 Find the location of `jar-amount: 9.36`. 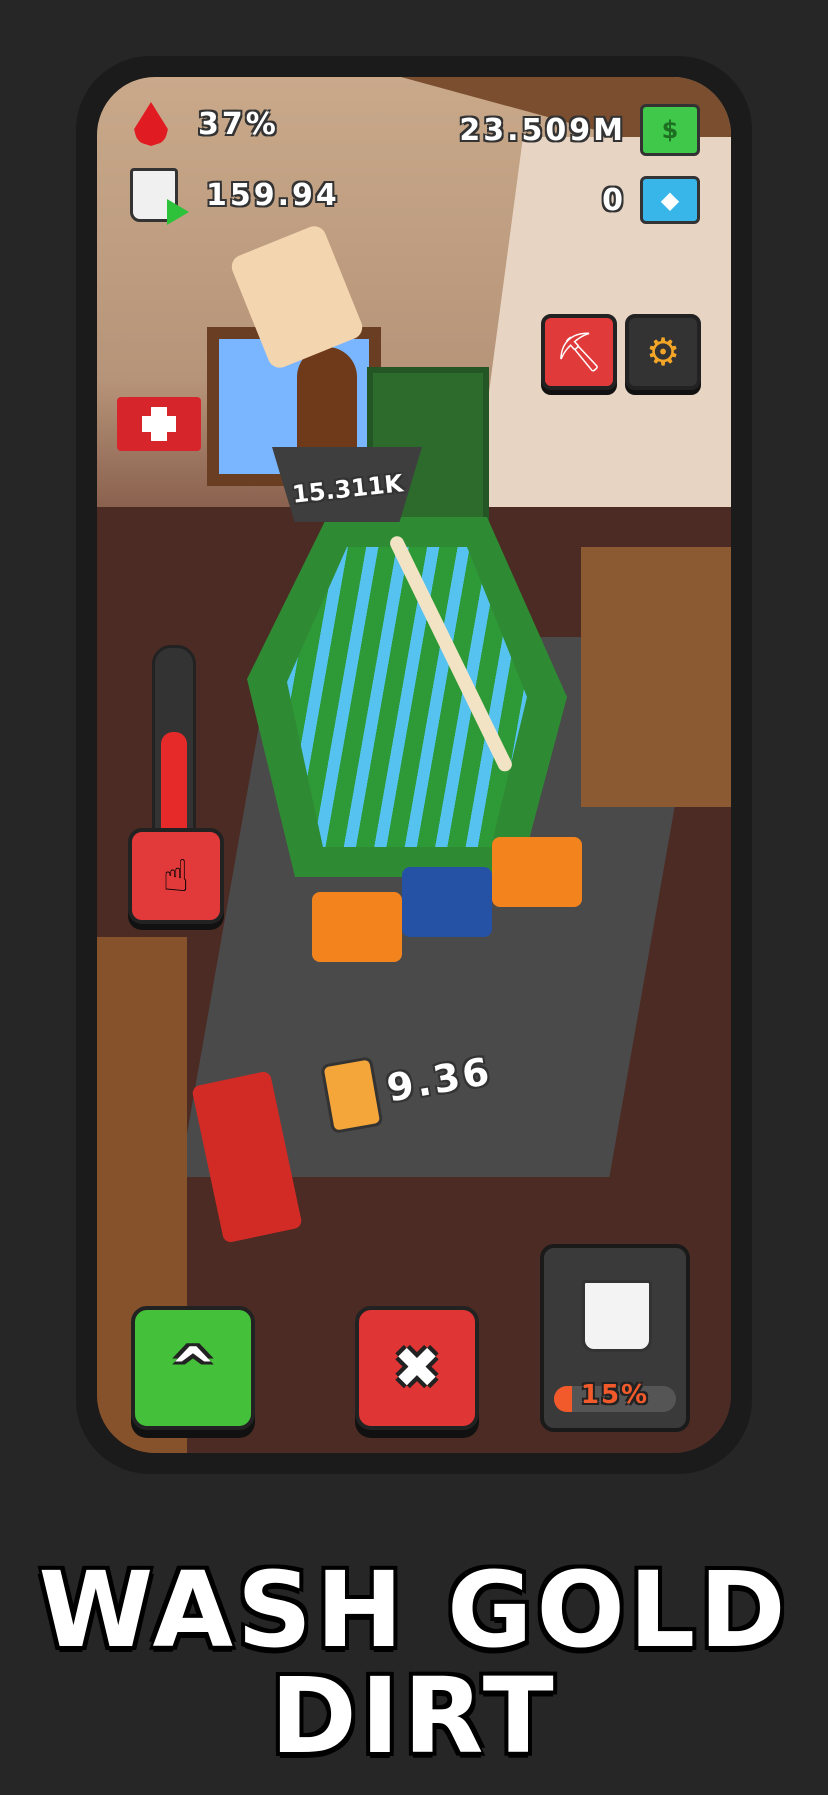

jar-amount: 9.36 is located at coordinates (439, 1079).